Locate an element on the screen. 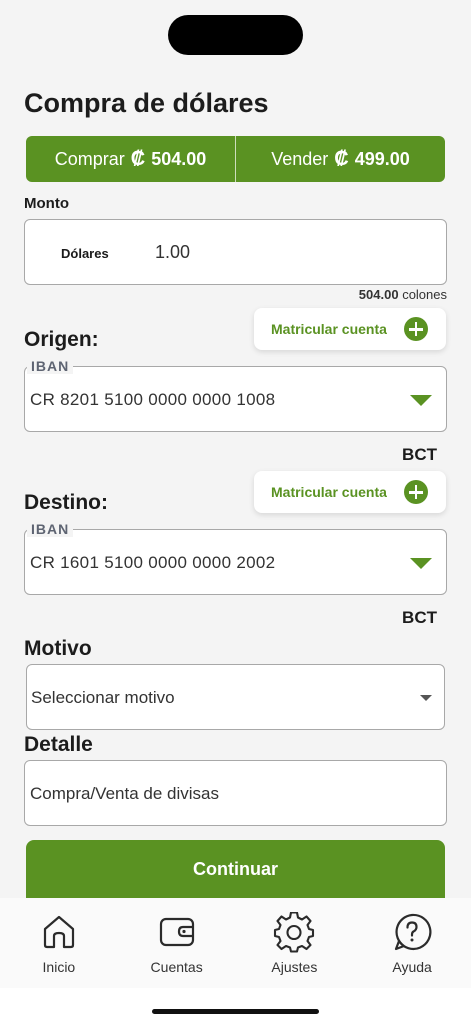  tab-ajustes-label: Ajustes is located at coordinates (294, 967).